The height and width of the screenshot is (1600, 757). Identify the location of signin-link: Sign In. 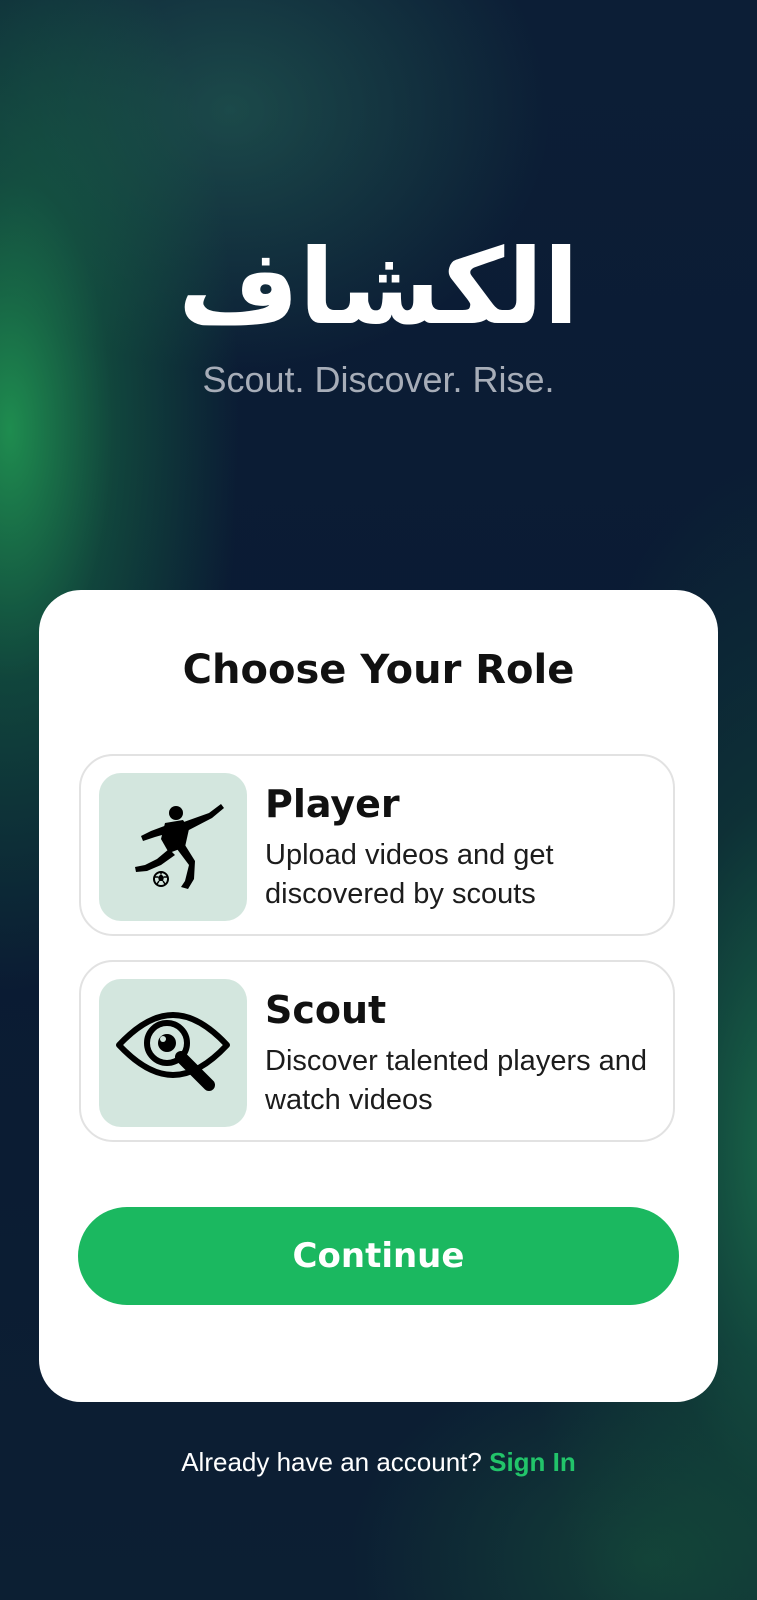
(532, 1462).